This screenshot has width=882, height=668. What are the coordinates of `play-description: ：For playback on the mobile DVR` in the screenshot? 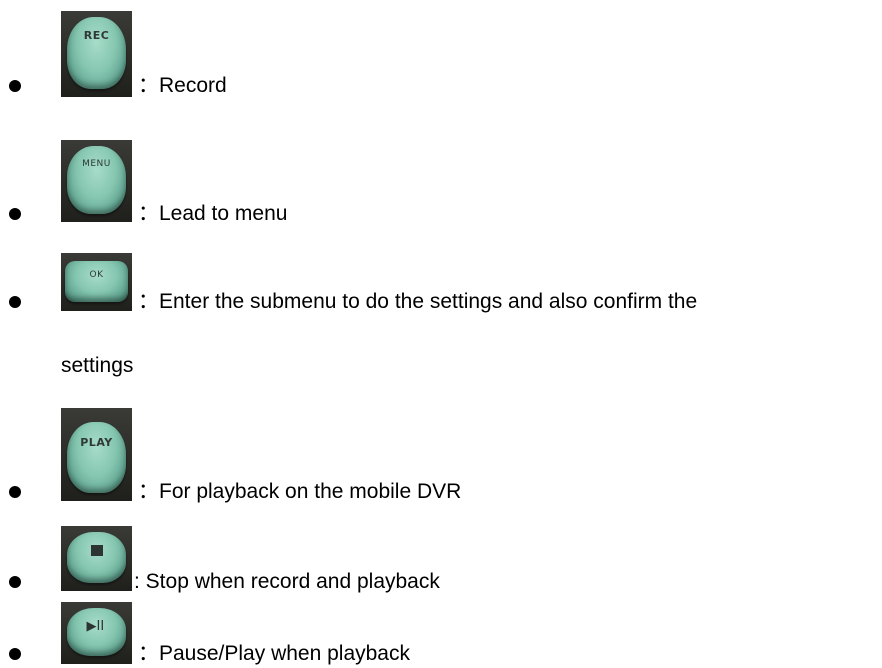 It's located at (300, 491).